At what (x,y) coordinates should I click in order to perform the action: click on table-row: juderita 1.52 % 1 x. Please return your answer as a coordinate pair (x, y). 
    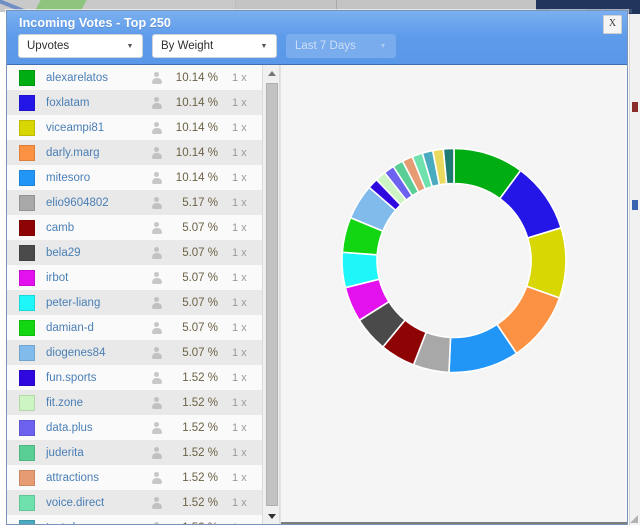
    Looking at the image, I should click on (134, 452).